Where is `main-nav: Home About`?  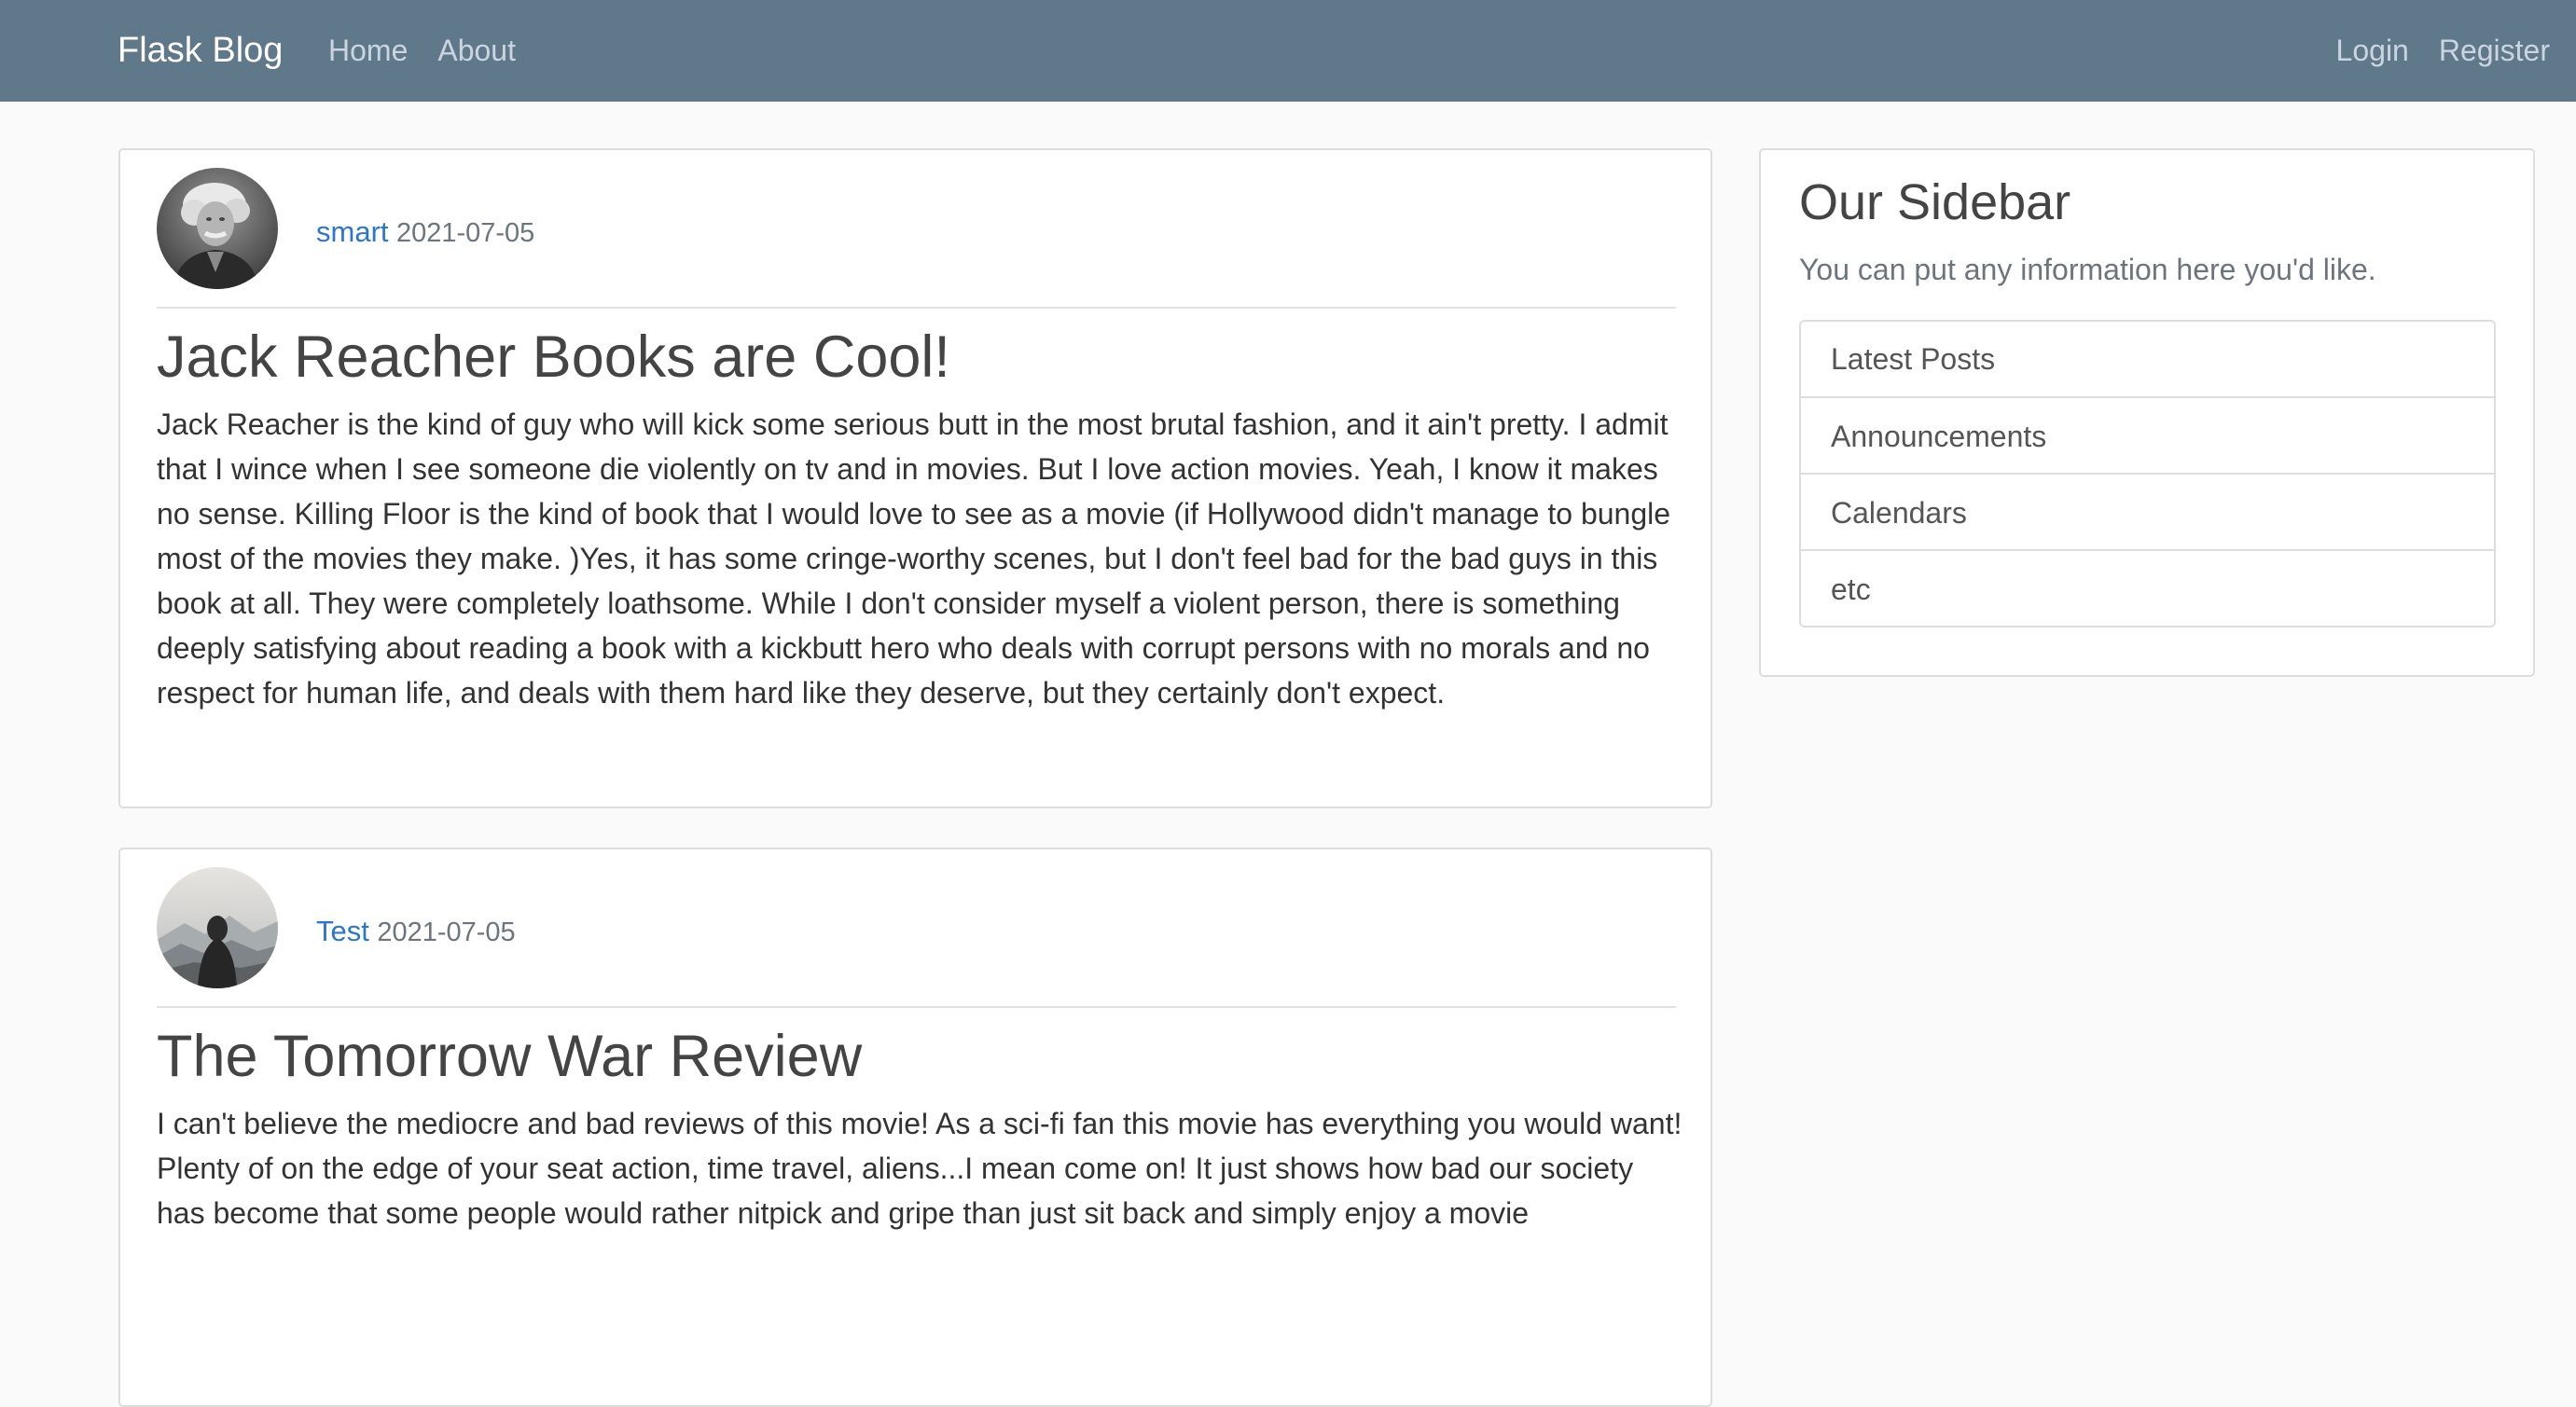
main-nav: Home About is located at coordinates (422, 50).